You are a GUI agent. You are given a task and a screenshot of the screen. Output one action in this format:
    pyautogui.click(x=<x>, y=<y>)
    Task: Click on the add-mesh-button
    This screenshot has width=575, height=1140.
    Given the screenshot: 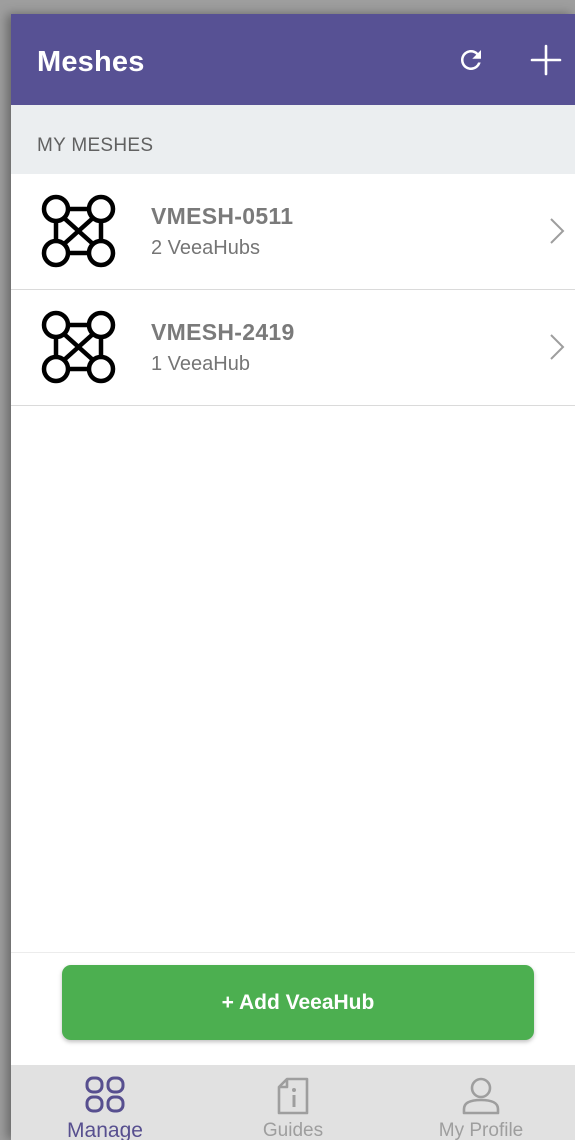 What is the action you would take?
    pyautogui.click(x=546, y=60)
    